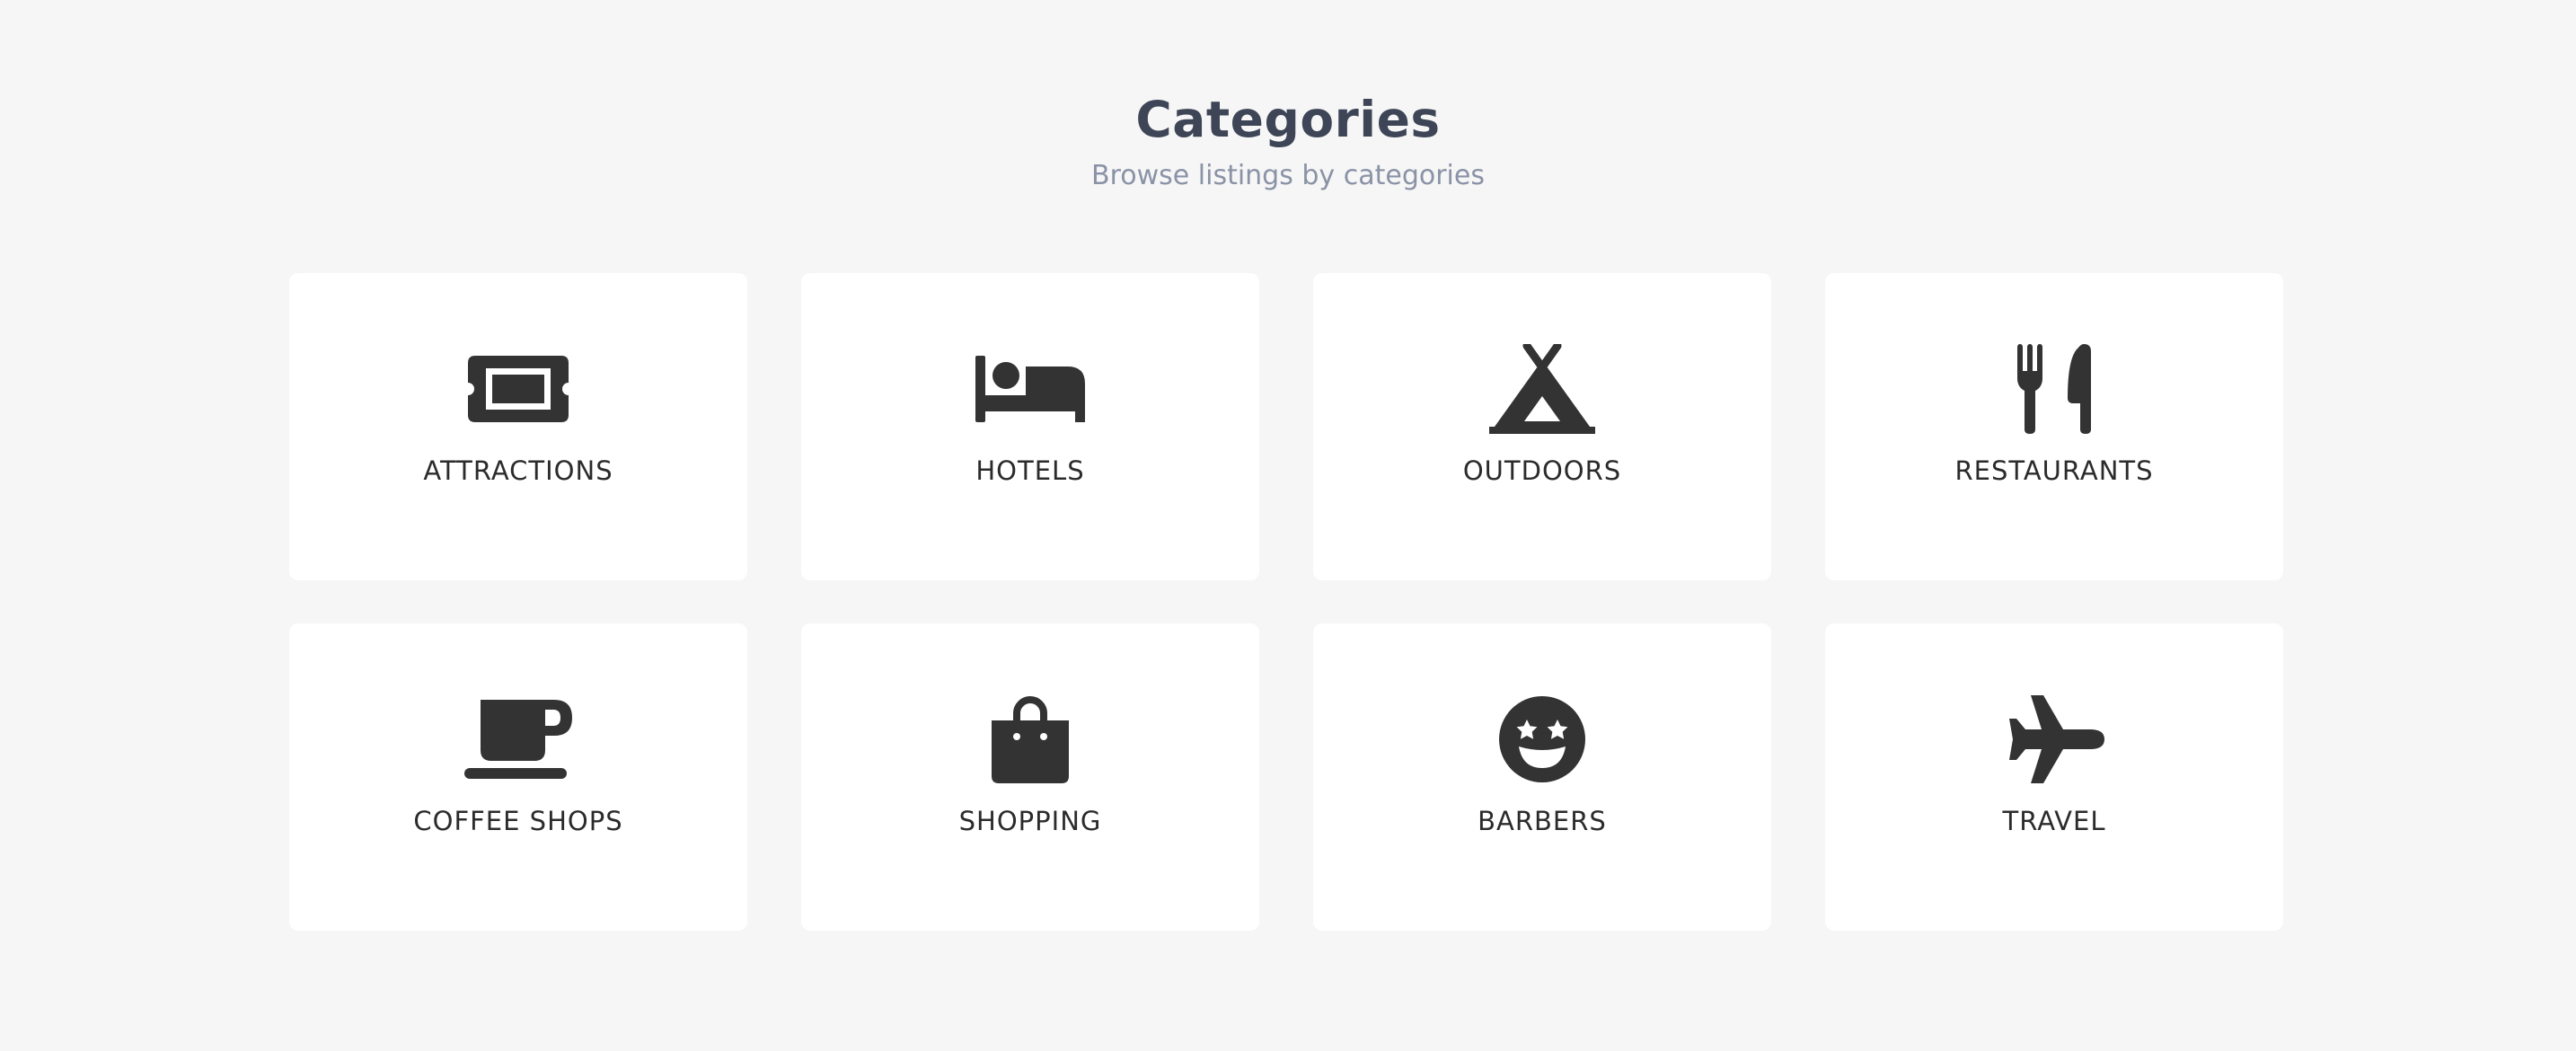  Describe the element at coordinates (2054, 389) in the screenshot. I see `utensils-icon` at that location.